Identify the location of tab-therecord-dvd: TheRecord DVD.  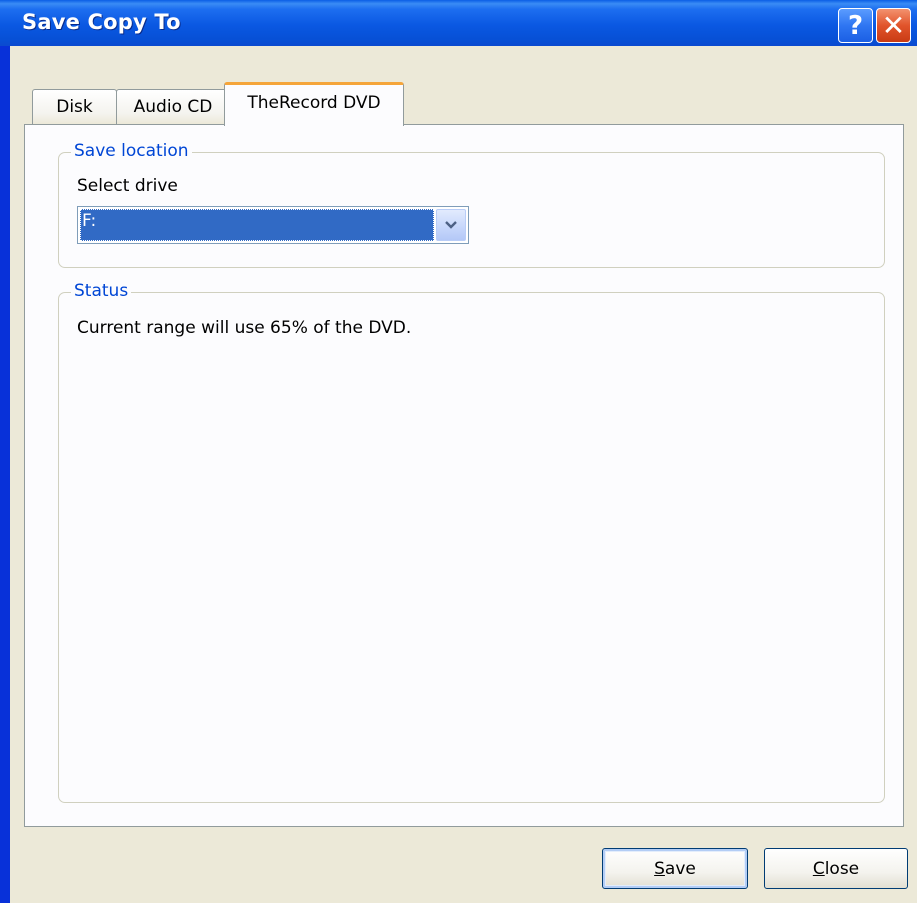
(314, 104).